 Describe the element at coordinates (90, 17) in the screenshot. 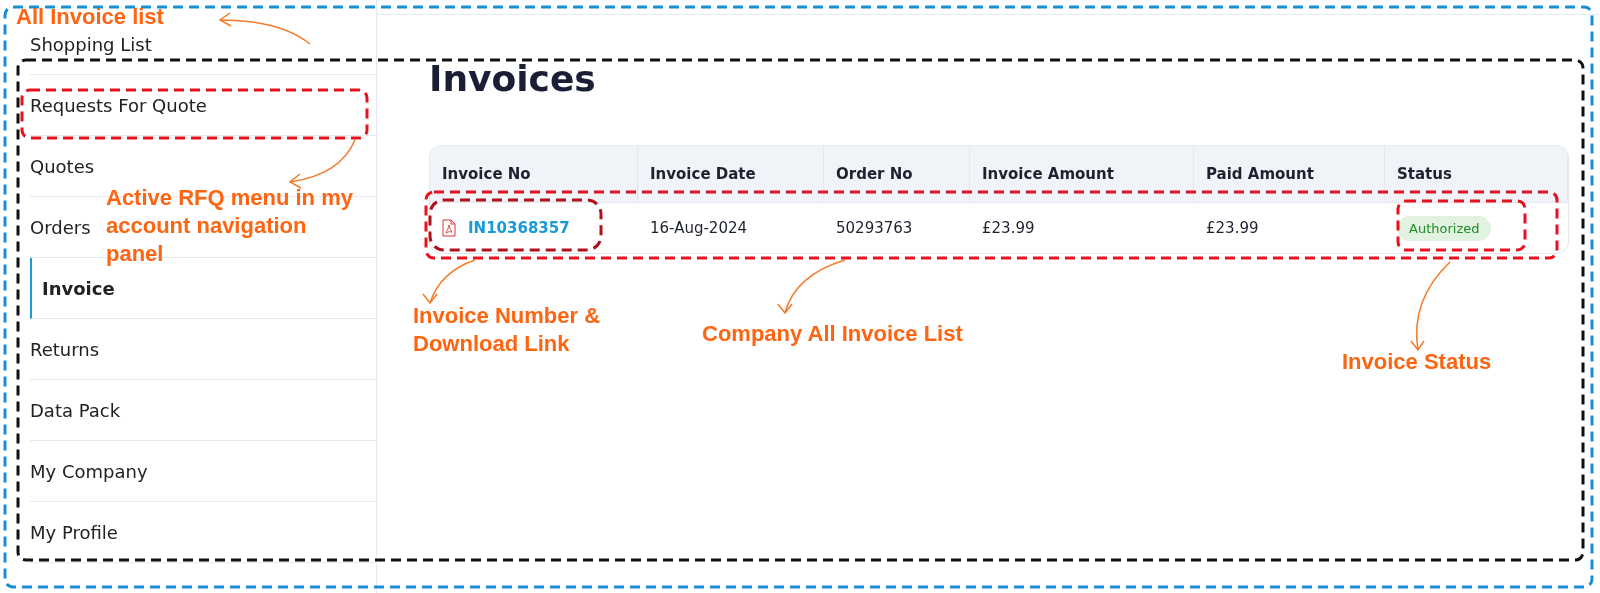

I see `annotation-label: All Invoice list` at that location.